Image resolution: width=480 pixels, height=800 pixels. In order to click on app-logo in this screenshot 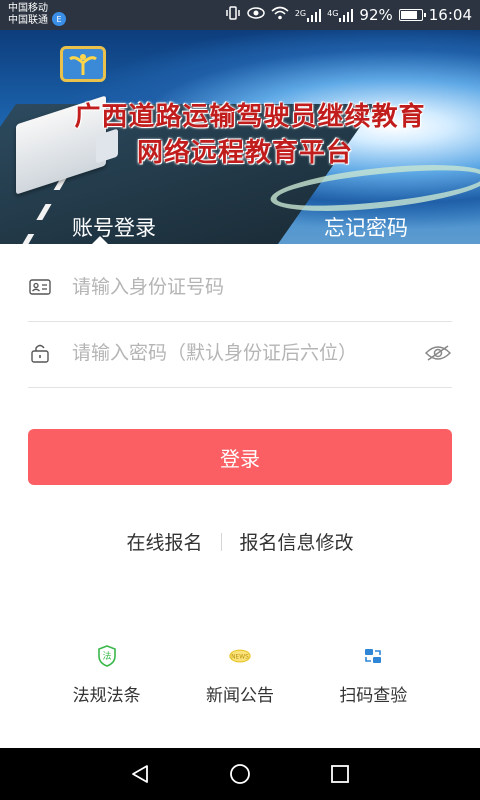, I will do `click(83, 64)`.